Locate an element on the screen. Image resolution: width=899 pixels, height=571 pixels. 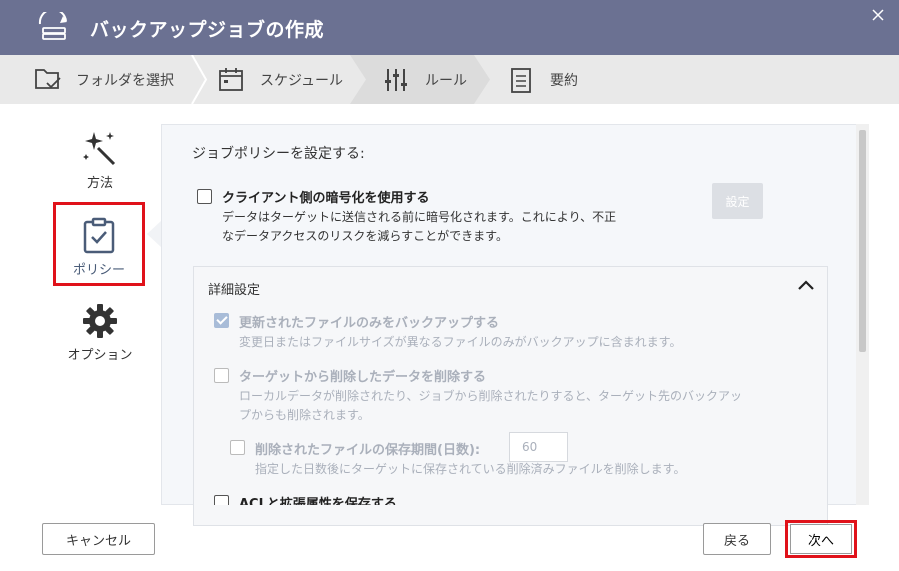
gear-icon is located at coordinates (100, 321).